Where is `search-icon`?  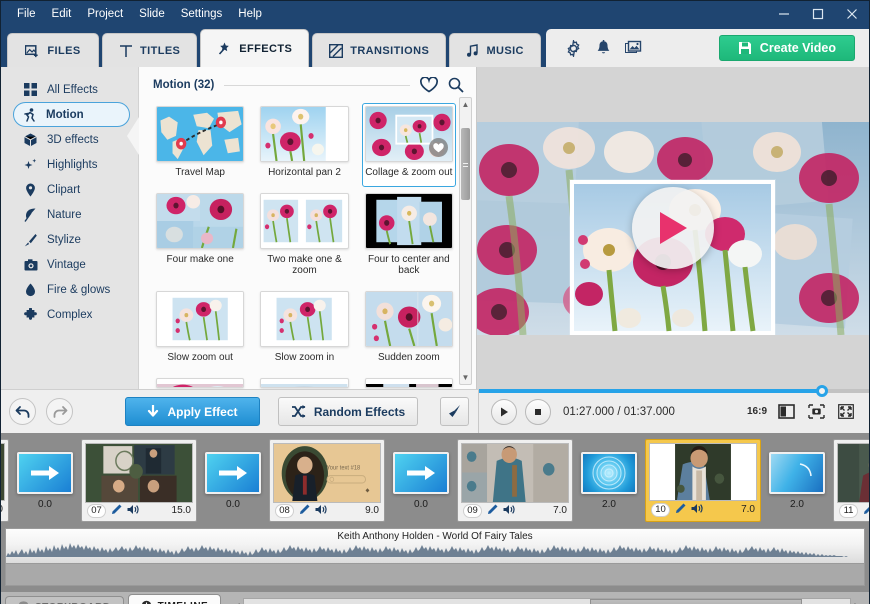
search-icon is located at coordinates (456, 85).